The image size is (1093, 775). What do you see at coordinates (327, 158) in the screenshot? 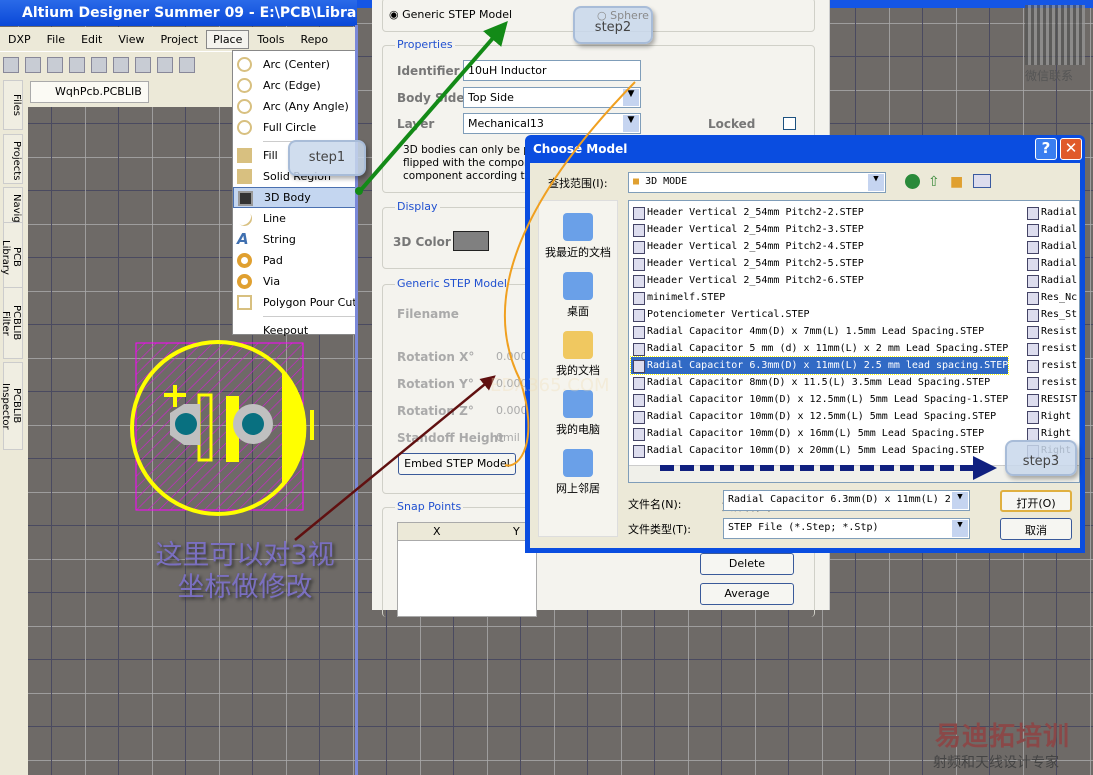
I see `step1-callout: step1` at bounding box center [327, 158].